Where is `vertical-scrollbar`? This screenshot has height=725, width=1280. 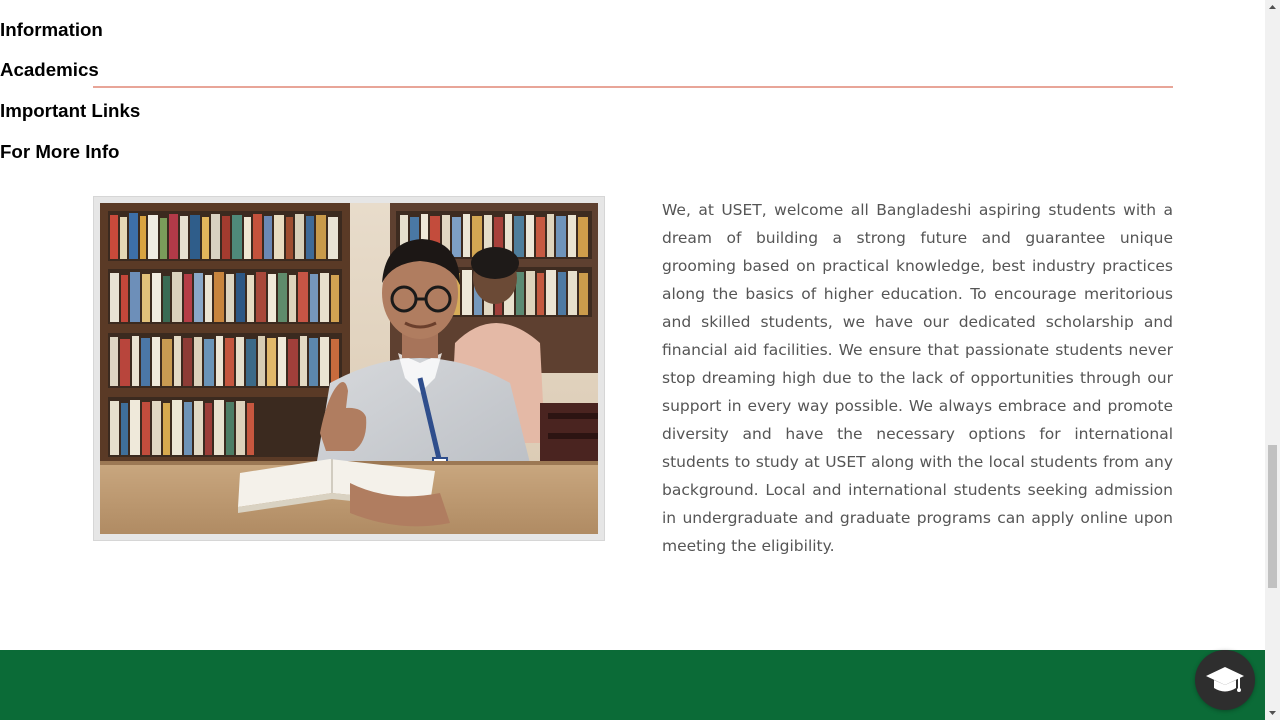
vertical-scrollbar is located at coordinates (1272, 360).